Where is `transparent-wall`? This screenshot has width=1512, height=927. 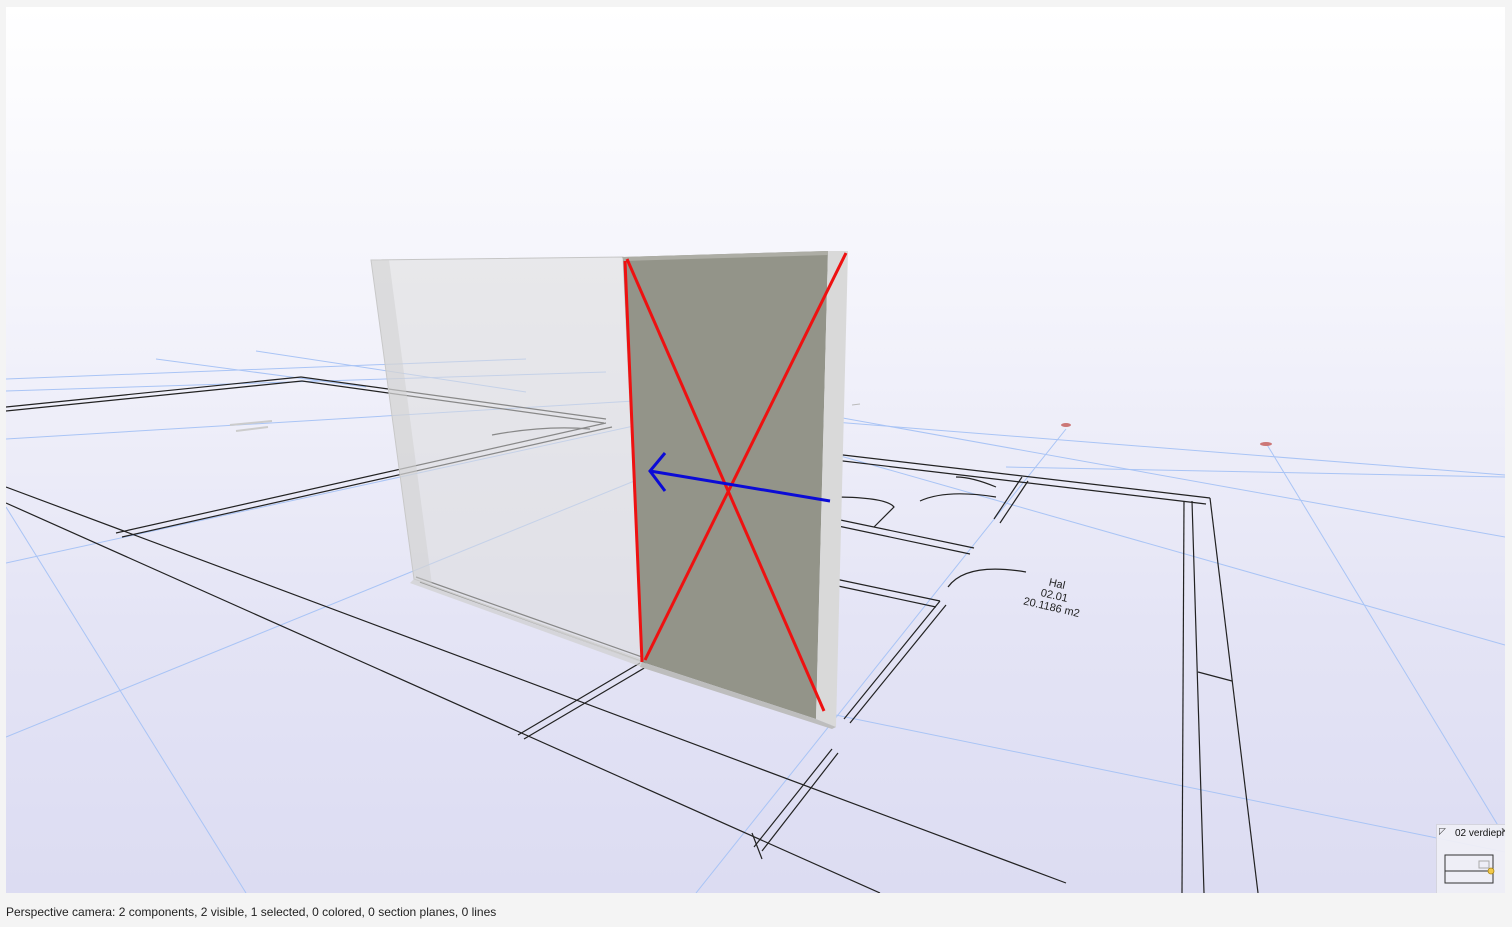
transparent-wall is located at coordinates (506, 461).